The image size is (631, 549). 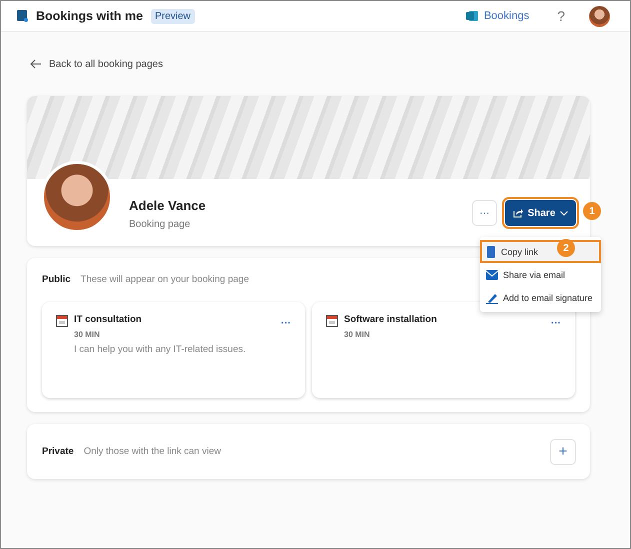 I want to click on back-link: Back to all booking pages, so click(x=310, y=64).